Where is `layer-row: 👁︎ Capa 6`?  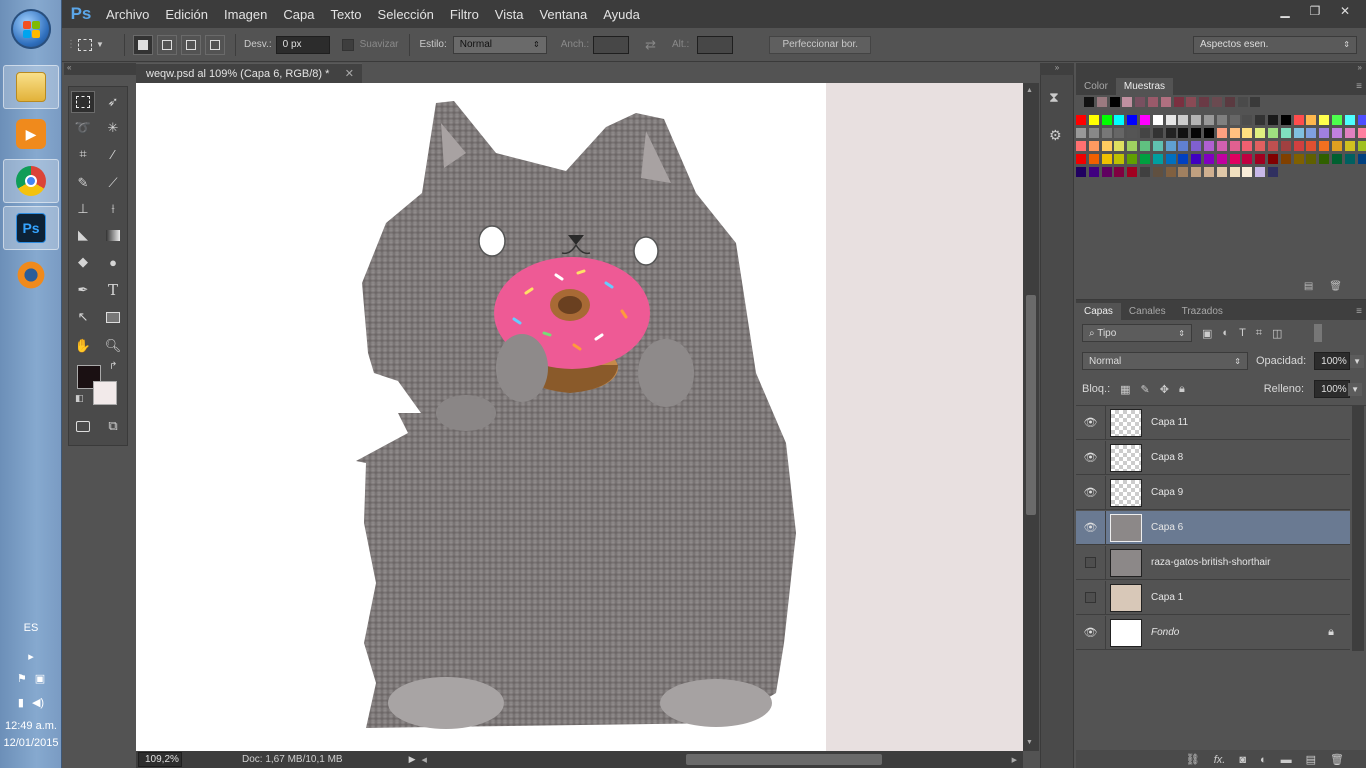 layer-row: 👁︎ Capa 6 is located at coordinates (1213, 527).